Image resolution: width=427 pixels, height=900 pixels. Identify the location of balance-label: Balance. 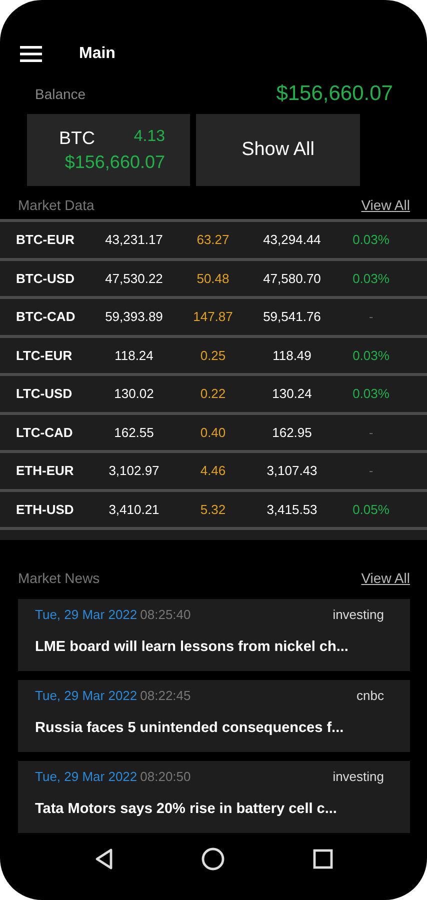
(60, 94).